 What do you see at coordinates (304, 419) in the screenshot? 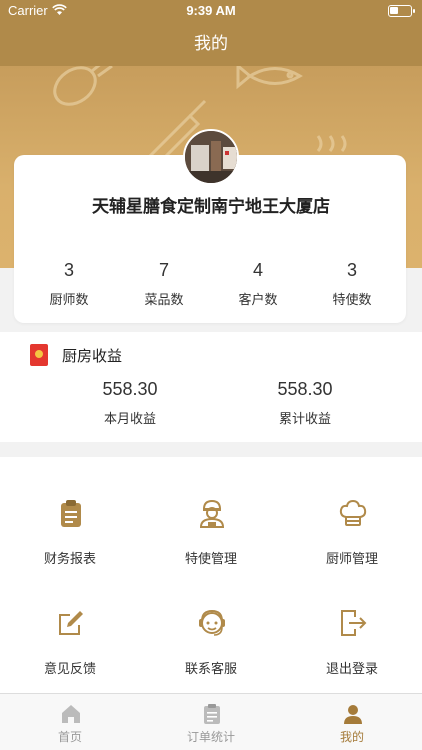
I see `revenue-label: 累计收益` at bounding box center [304, 419].